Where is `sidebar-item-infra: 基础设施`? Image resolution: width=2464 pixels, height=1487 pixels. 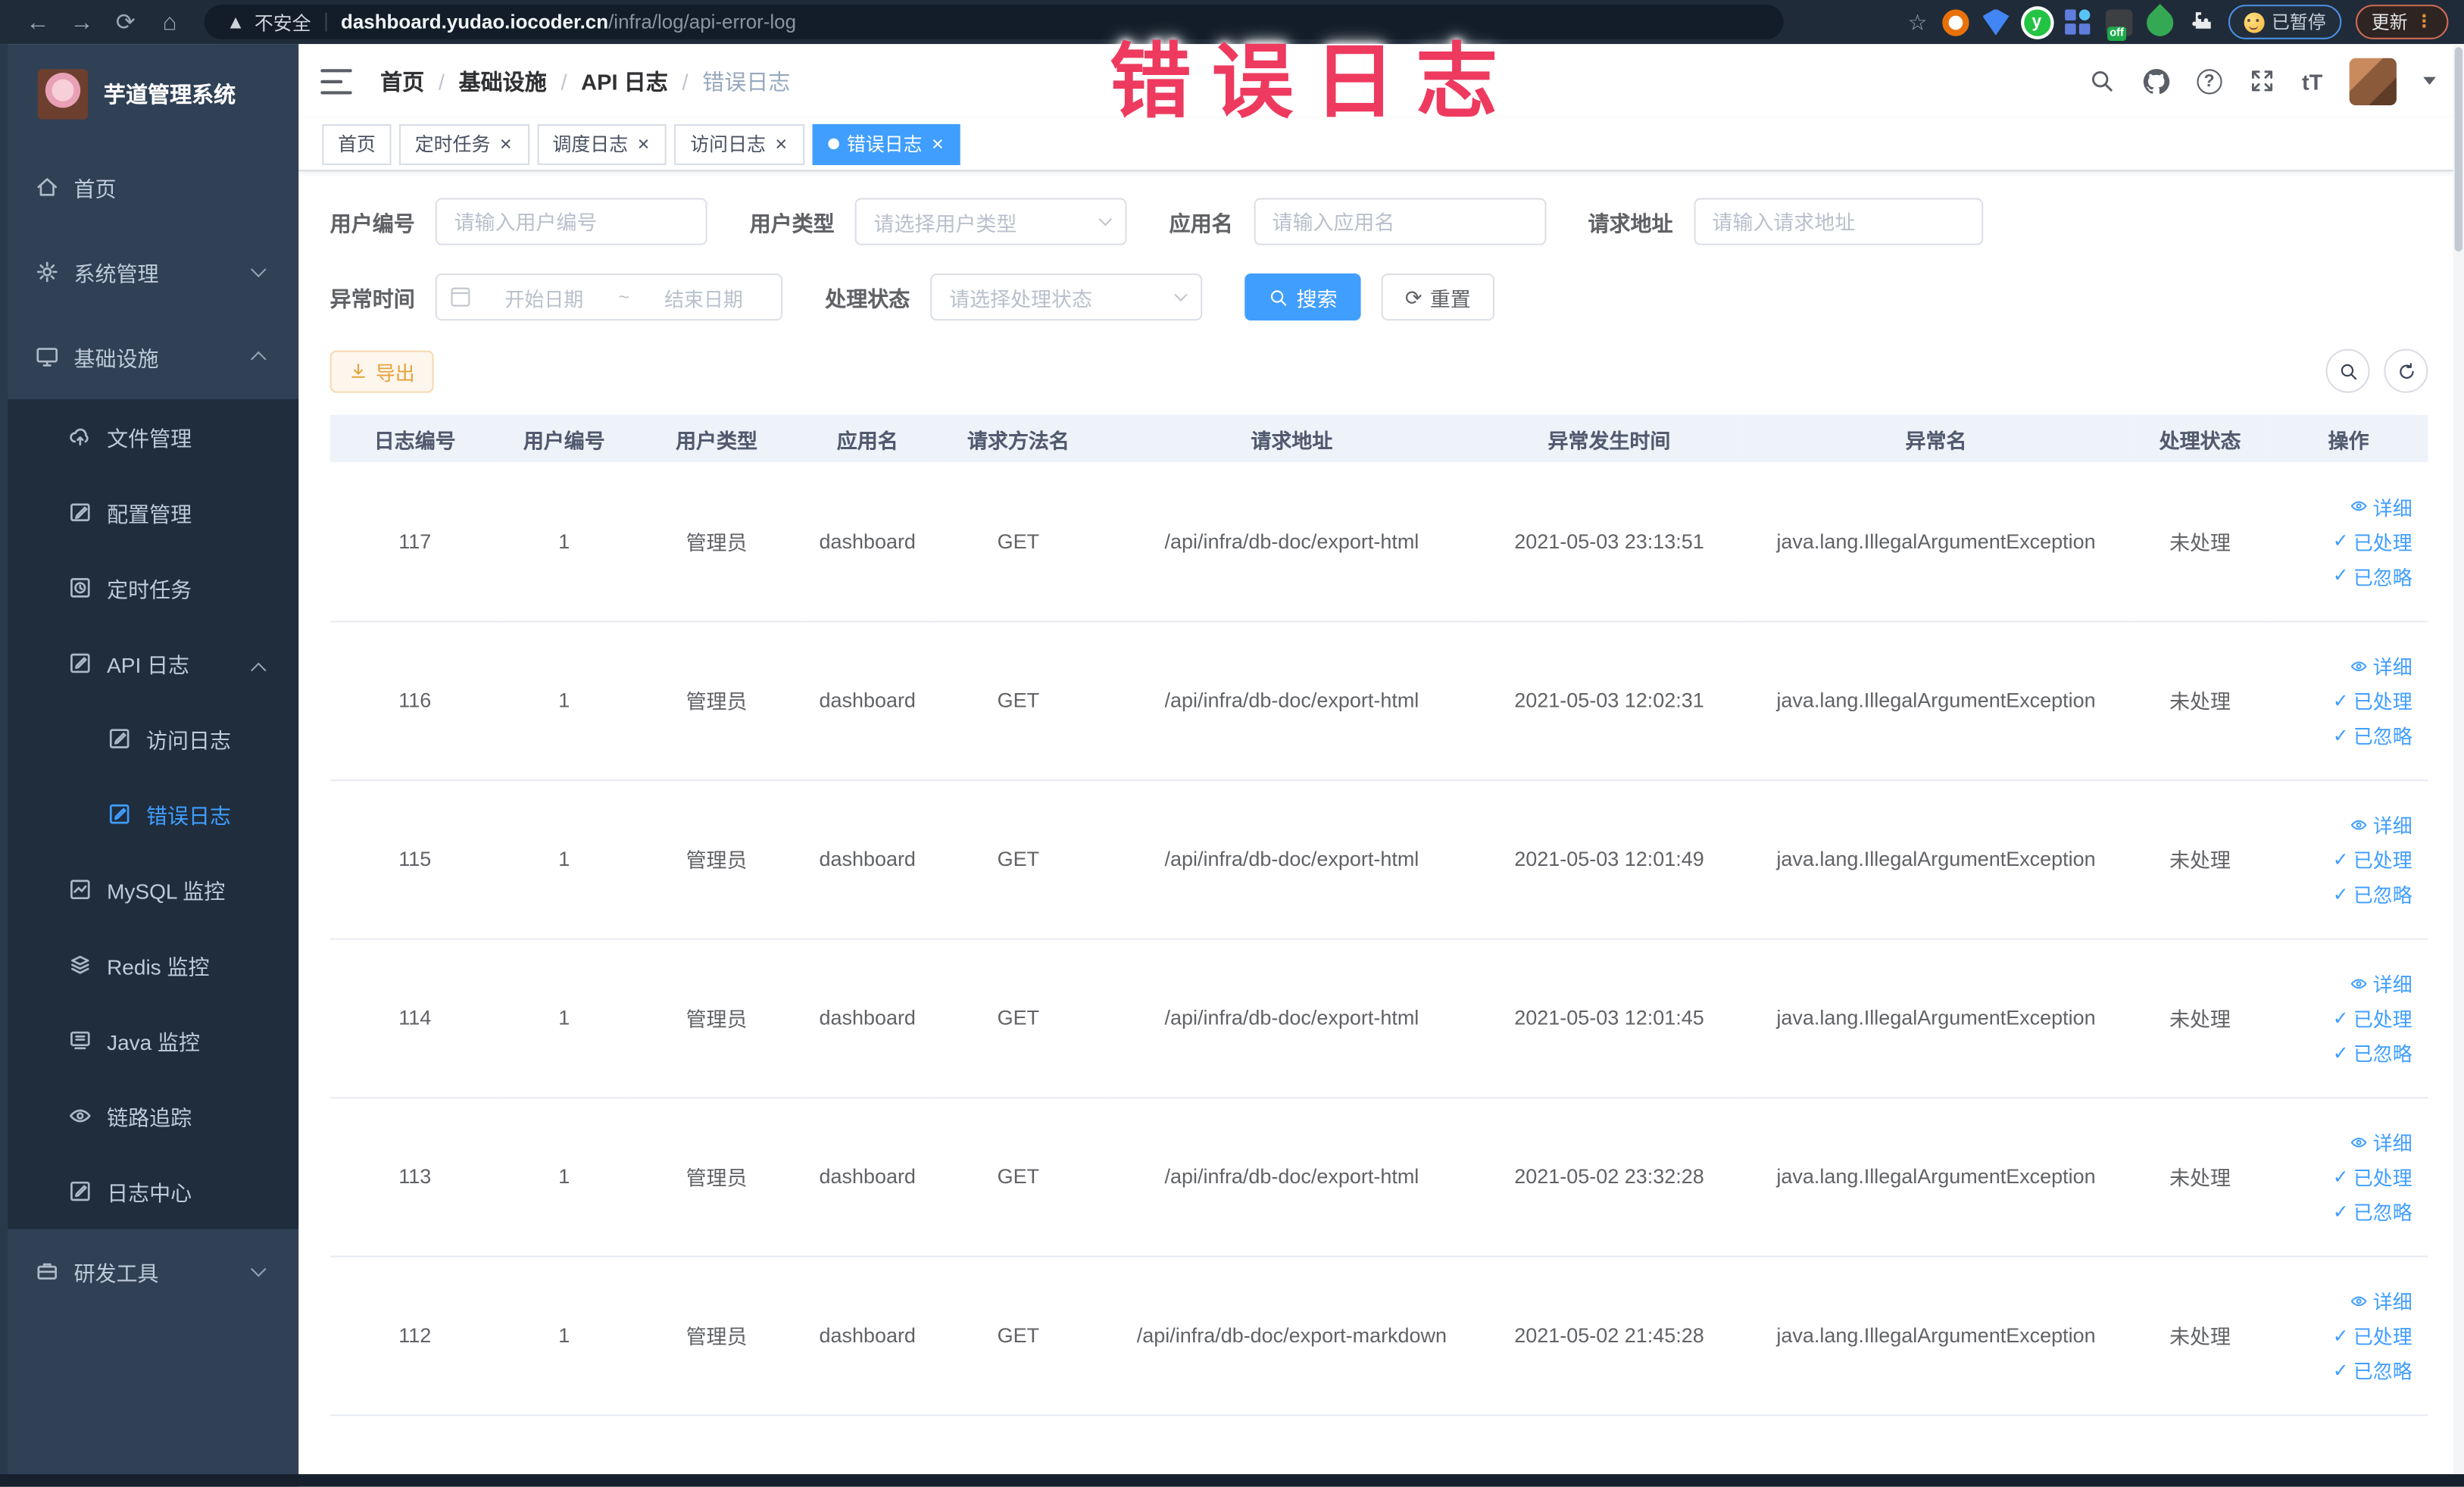 sidebar-item-infra: 基础设施 is located at coordinates (149, 356).